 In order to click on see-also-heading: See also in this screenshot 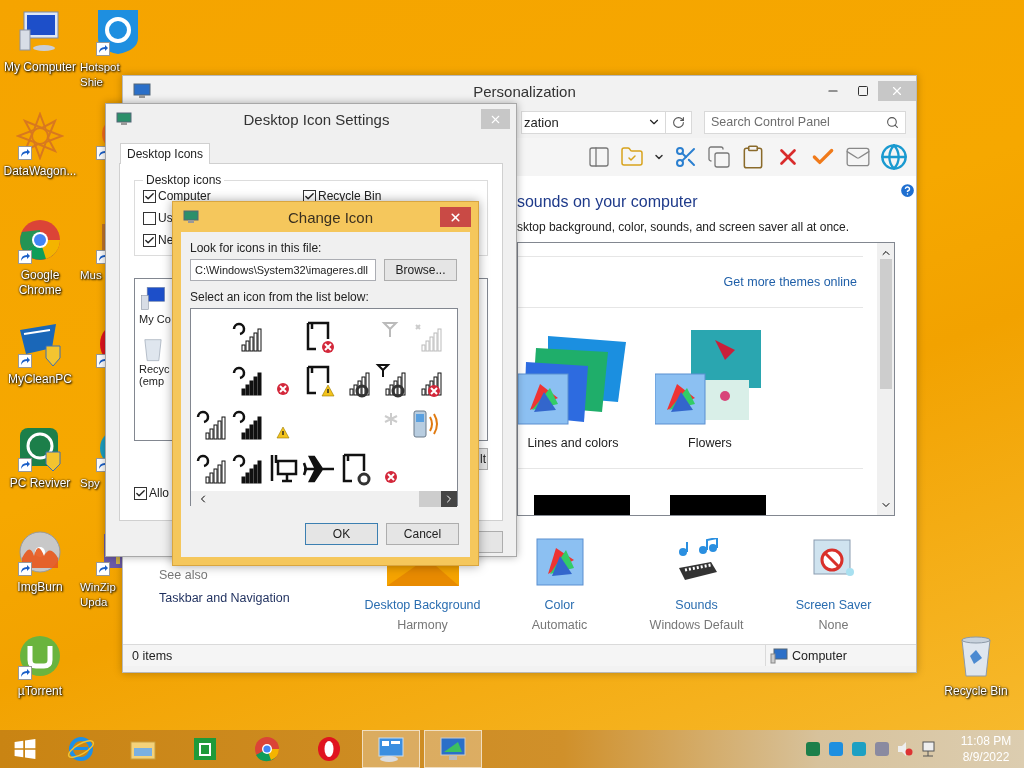, I will do `click(184, 575)`.